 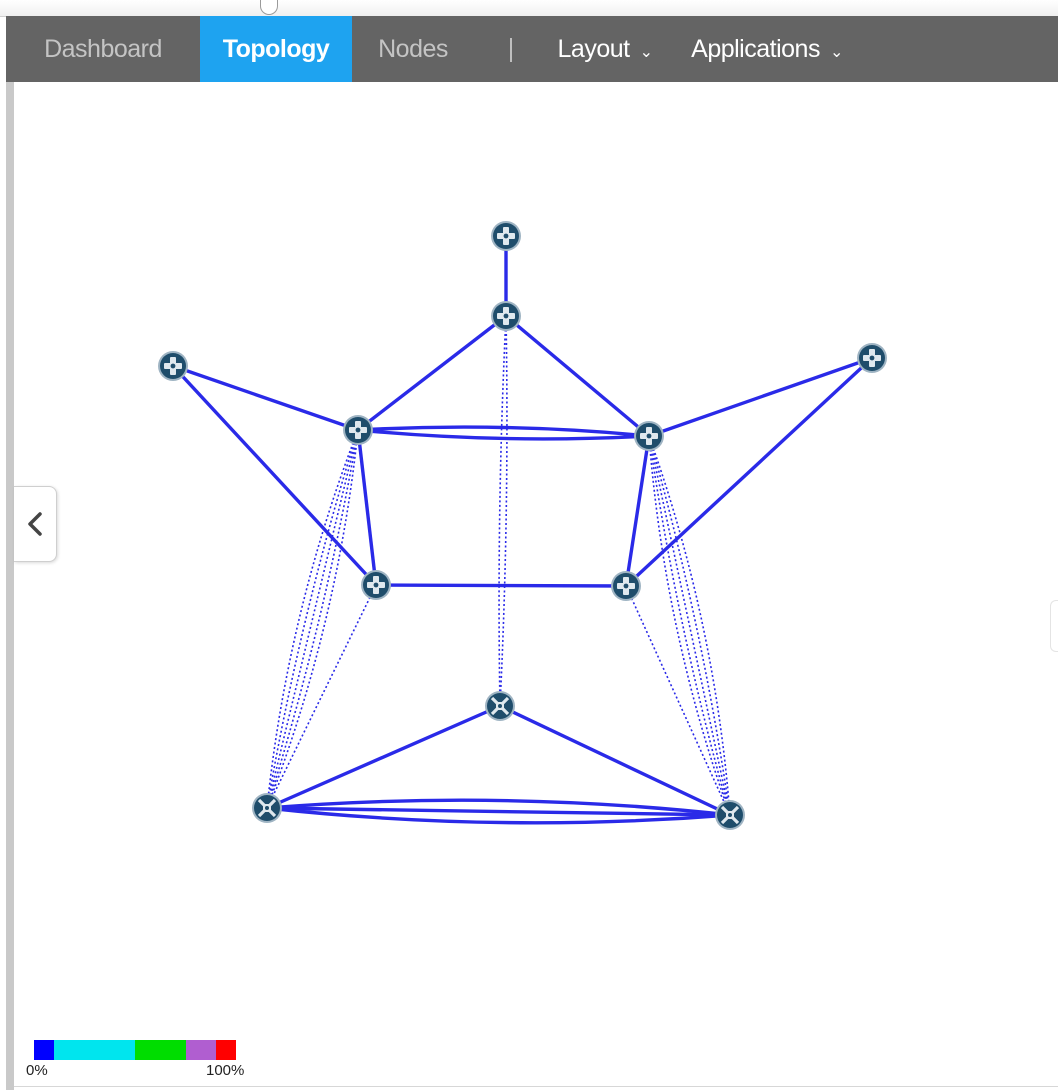 I want to click on right-panel-tab, so click(x=1054, y=626).